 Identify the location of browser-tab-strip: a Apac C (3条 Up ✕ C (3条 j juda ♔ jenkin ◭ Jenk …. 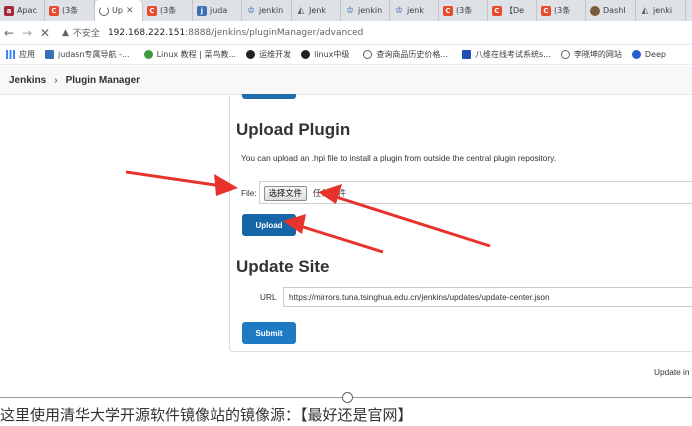
(346, 10).